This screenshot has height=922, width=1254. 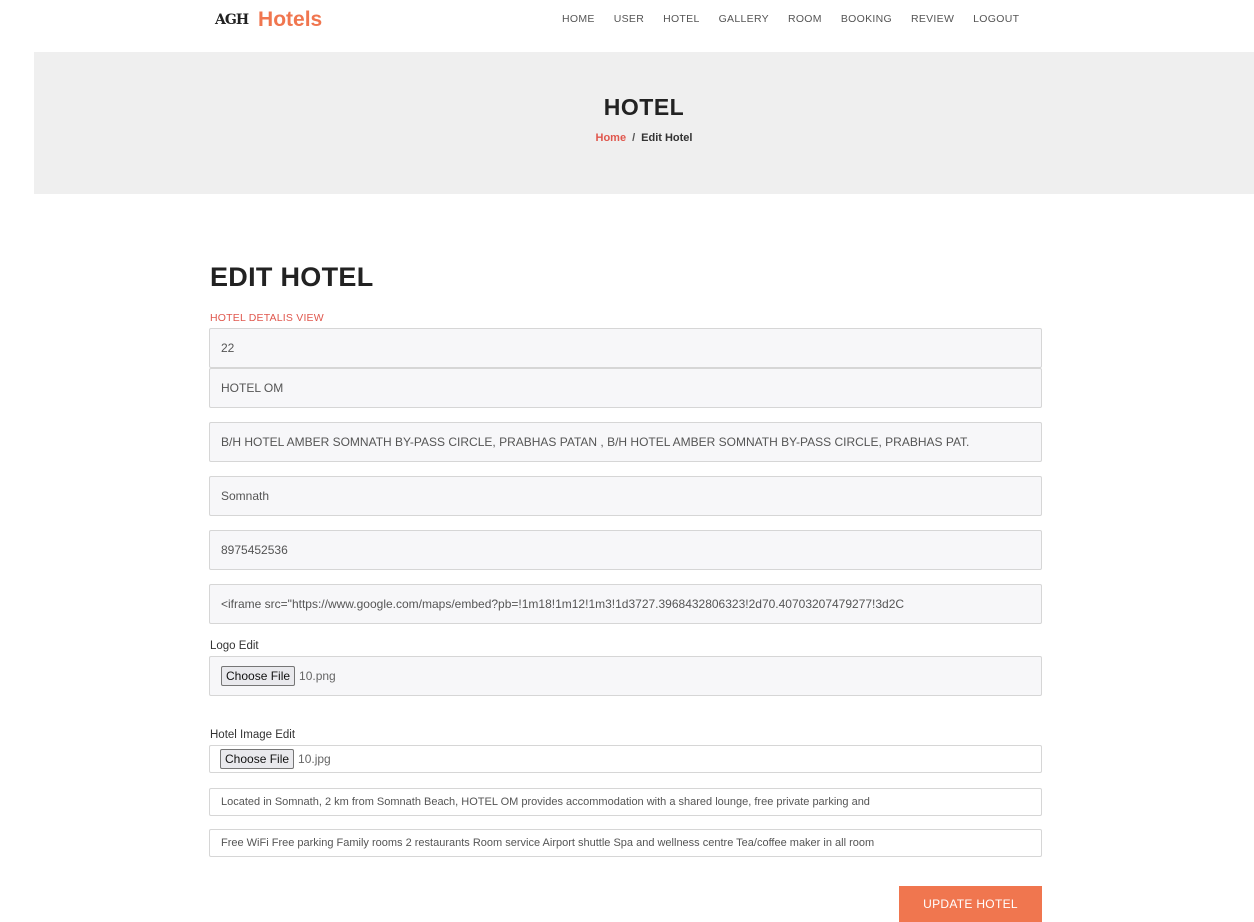 What do you see at coordinates (644, 123) in the screenshot?
I see `page-banner: HOTEL Home / Edit Hotel` at bounding box center [644, 123].